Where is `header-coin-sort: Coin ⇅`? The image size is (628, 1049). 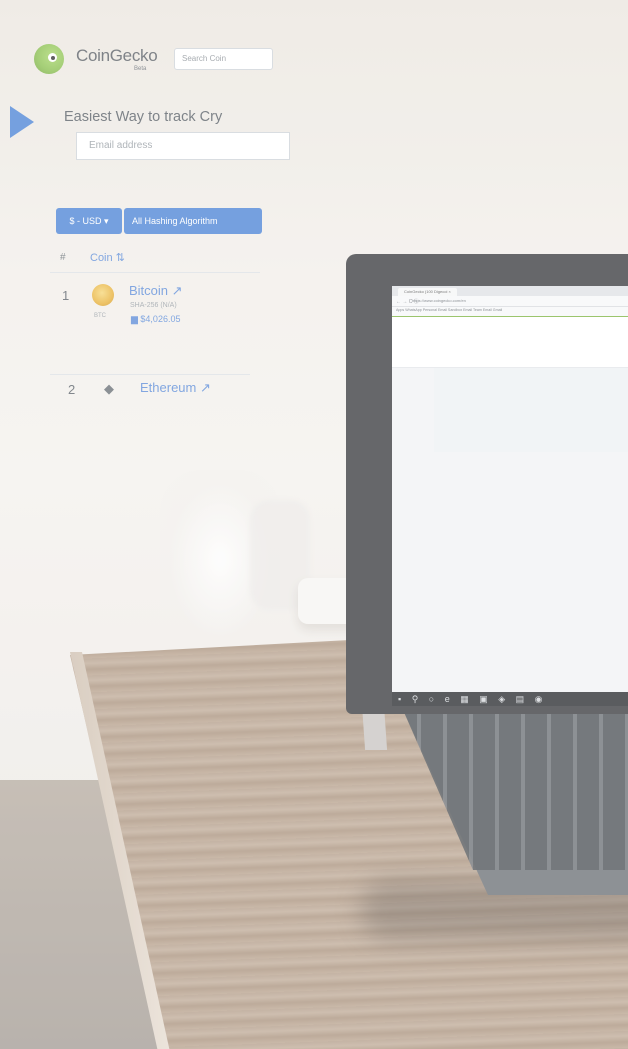 header-coin-sort: Coin ⇅ is located at coordinates (107, 257).